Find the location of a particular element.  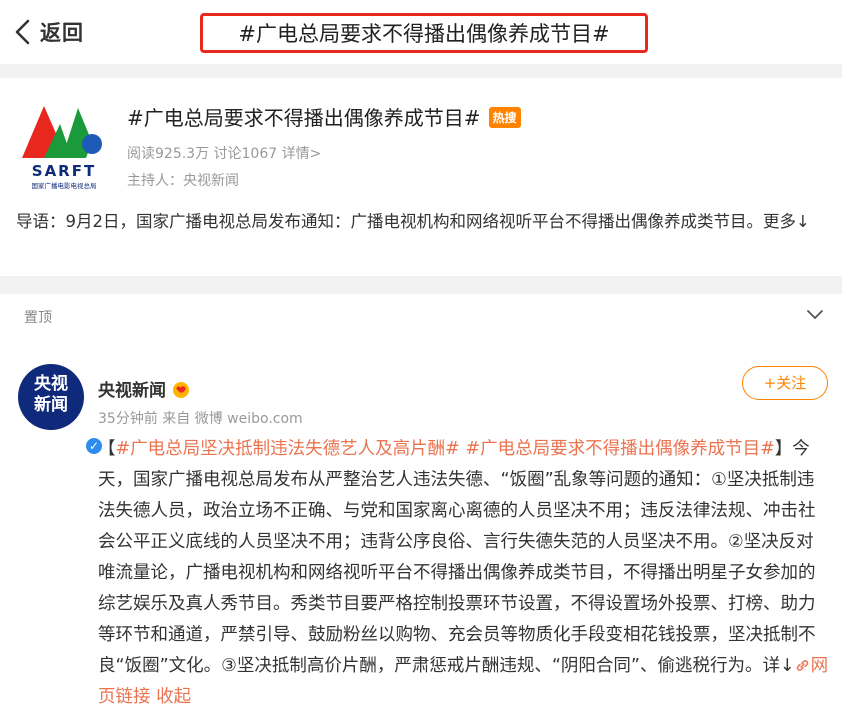

topic-tag-link: #广电总局要求不得播出偶像养成节目# is located at coordinates (619, 449).